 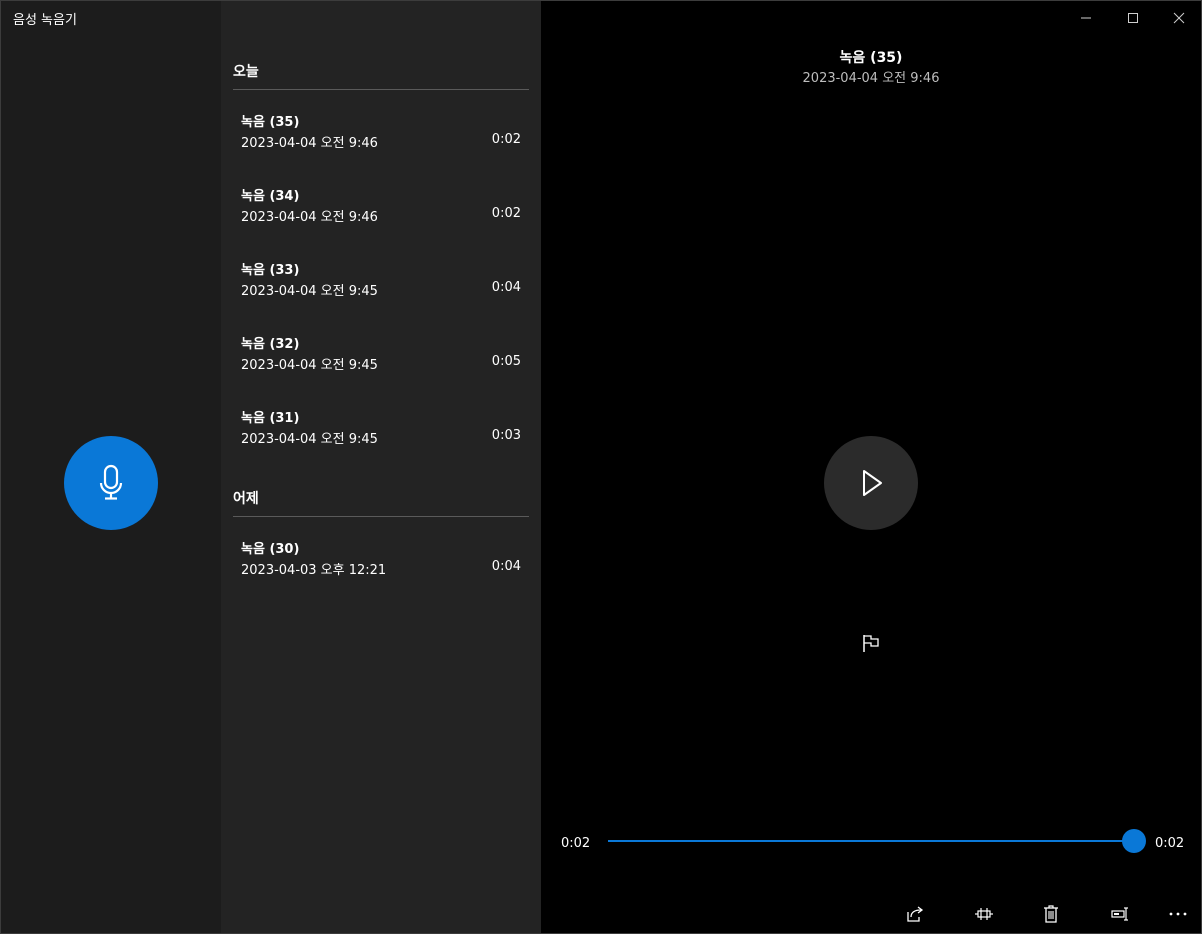 I want to click on more-options-button, so click(x=1178, y=914).